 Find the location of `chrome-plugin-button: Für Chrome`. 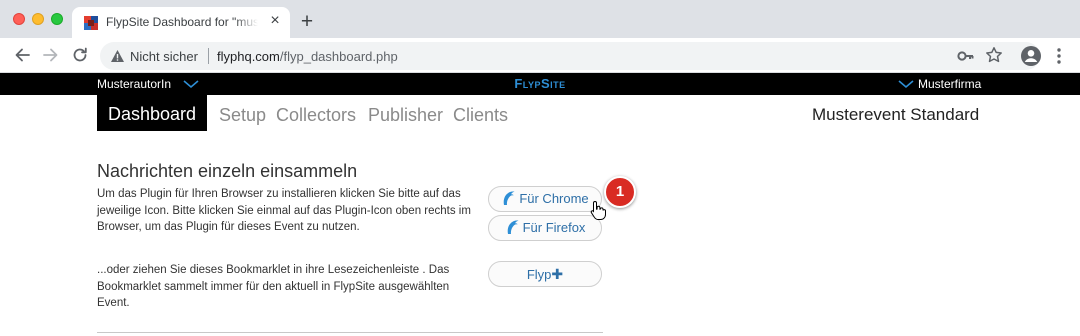

chrome-plugin-button: Für Chrome is located at coordinates (545, 199).